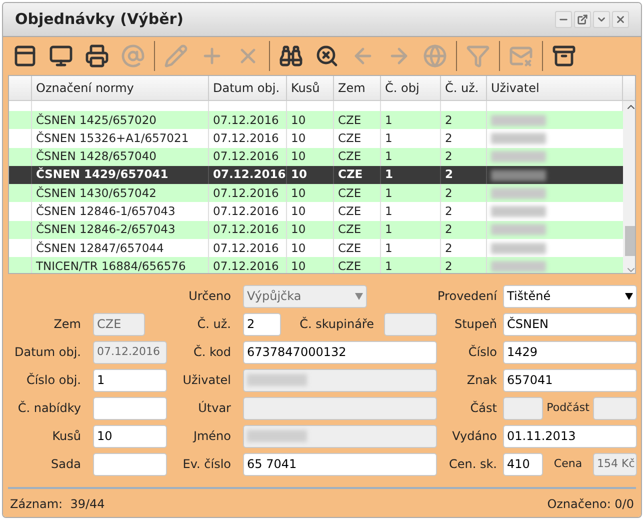 This screenshot has width=644, height=520. What do you see at coordinates (316, 248) in the screenshot?
I see `table-row: ČSNEN 12847/657044 07.12.2016 10 CZE 1 2` at bounding box center [316, 248].